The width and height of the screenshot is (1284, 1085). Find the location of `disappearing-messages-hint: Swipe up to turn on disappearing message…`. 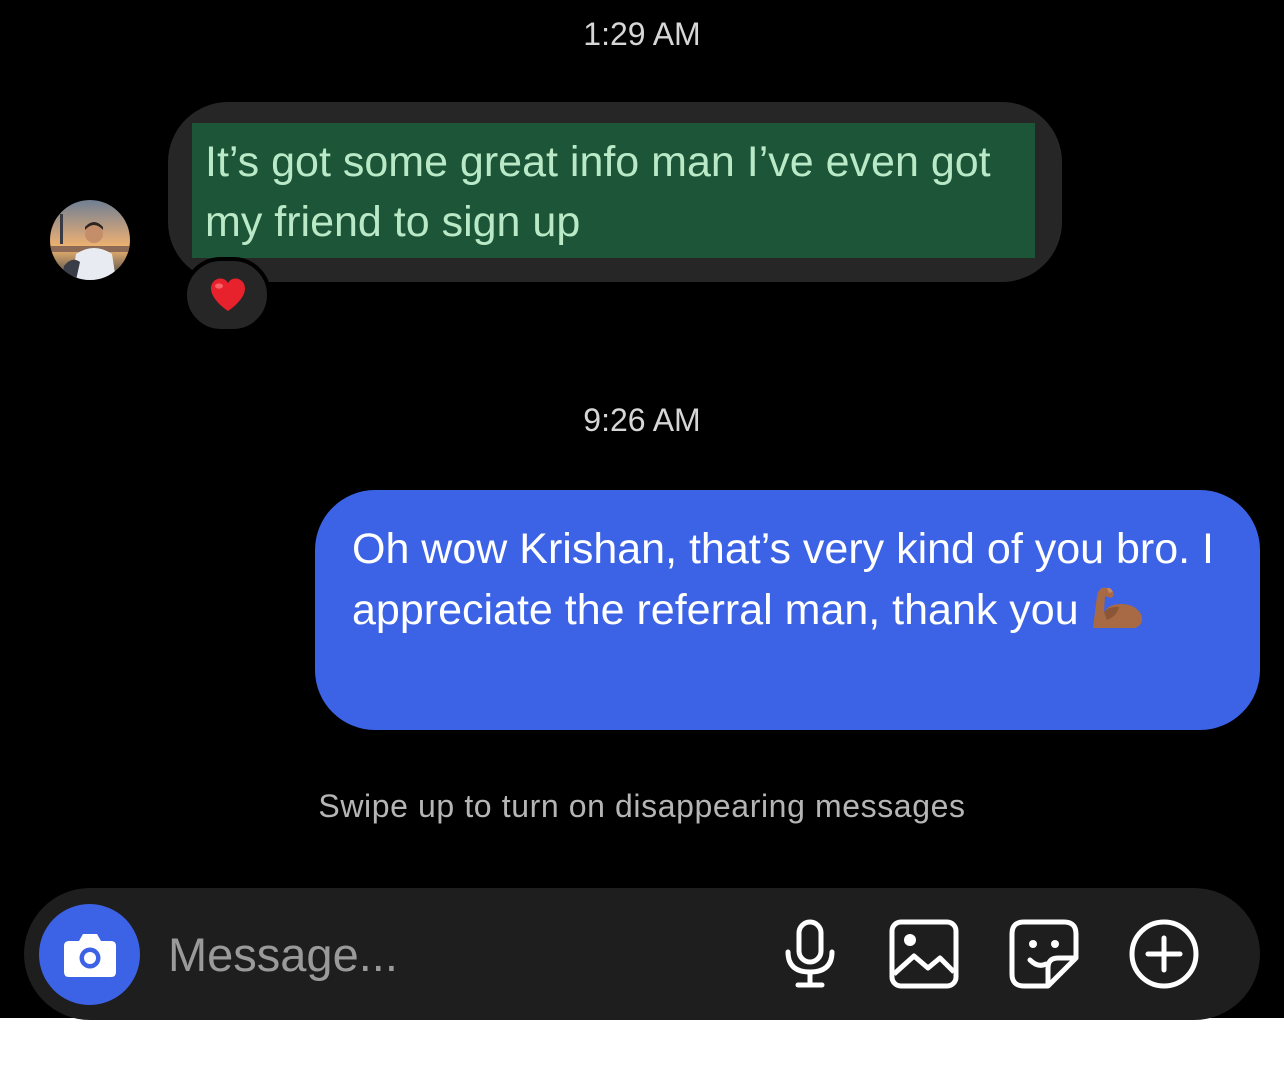

disappearing-messages-hint: Swipe up to turn on disappearing message… is located at coordinates (642, 806).